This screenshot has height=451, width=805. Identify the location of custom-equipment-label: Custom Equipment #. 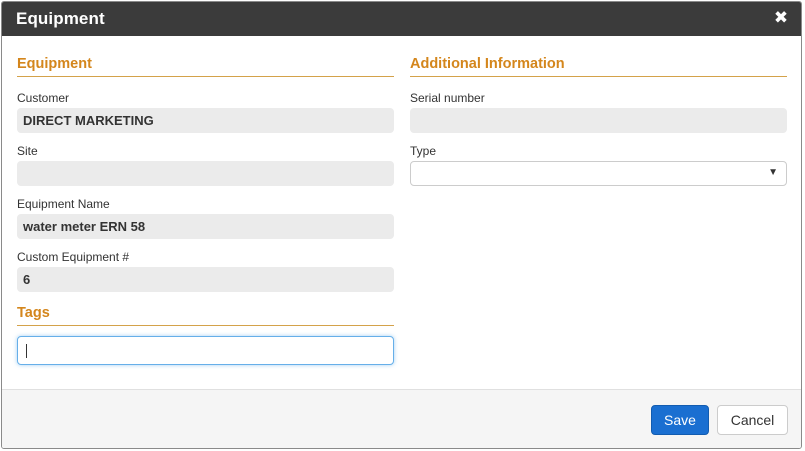
(73, 257).